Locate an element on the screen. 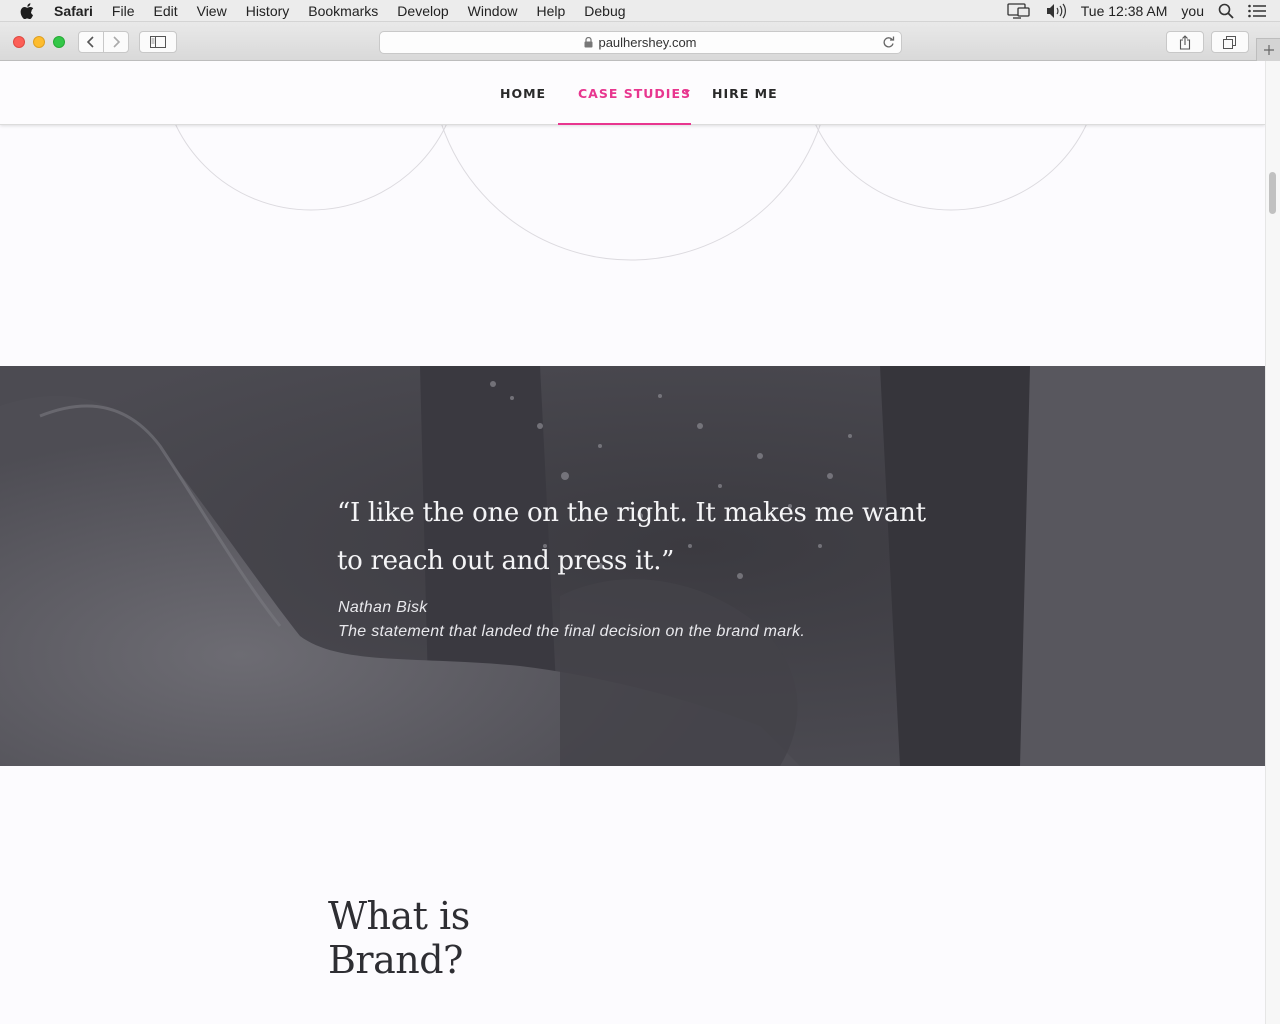 The width and height of the screenshot is (1280, 1024). tabs-overview-icon is located at coordinates (1229, 42).